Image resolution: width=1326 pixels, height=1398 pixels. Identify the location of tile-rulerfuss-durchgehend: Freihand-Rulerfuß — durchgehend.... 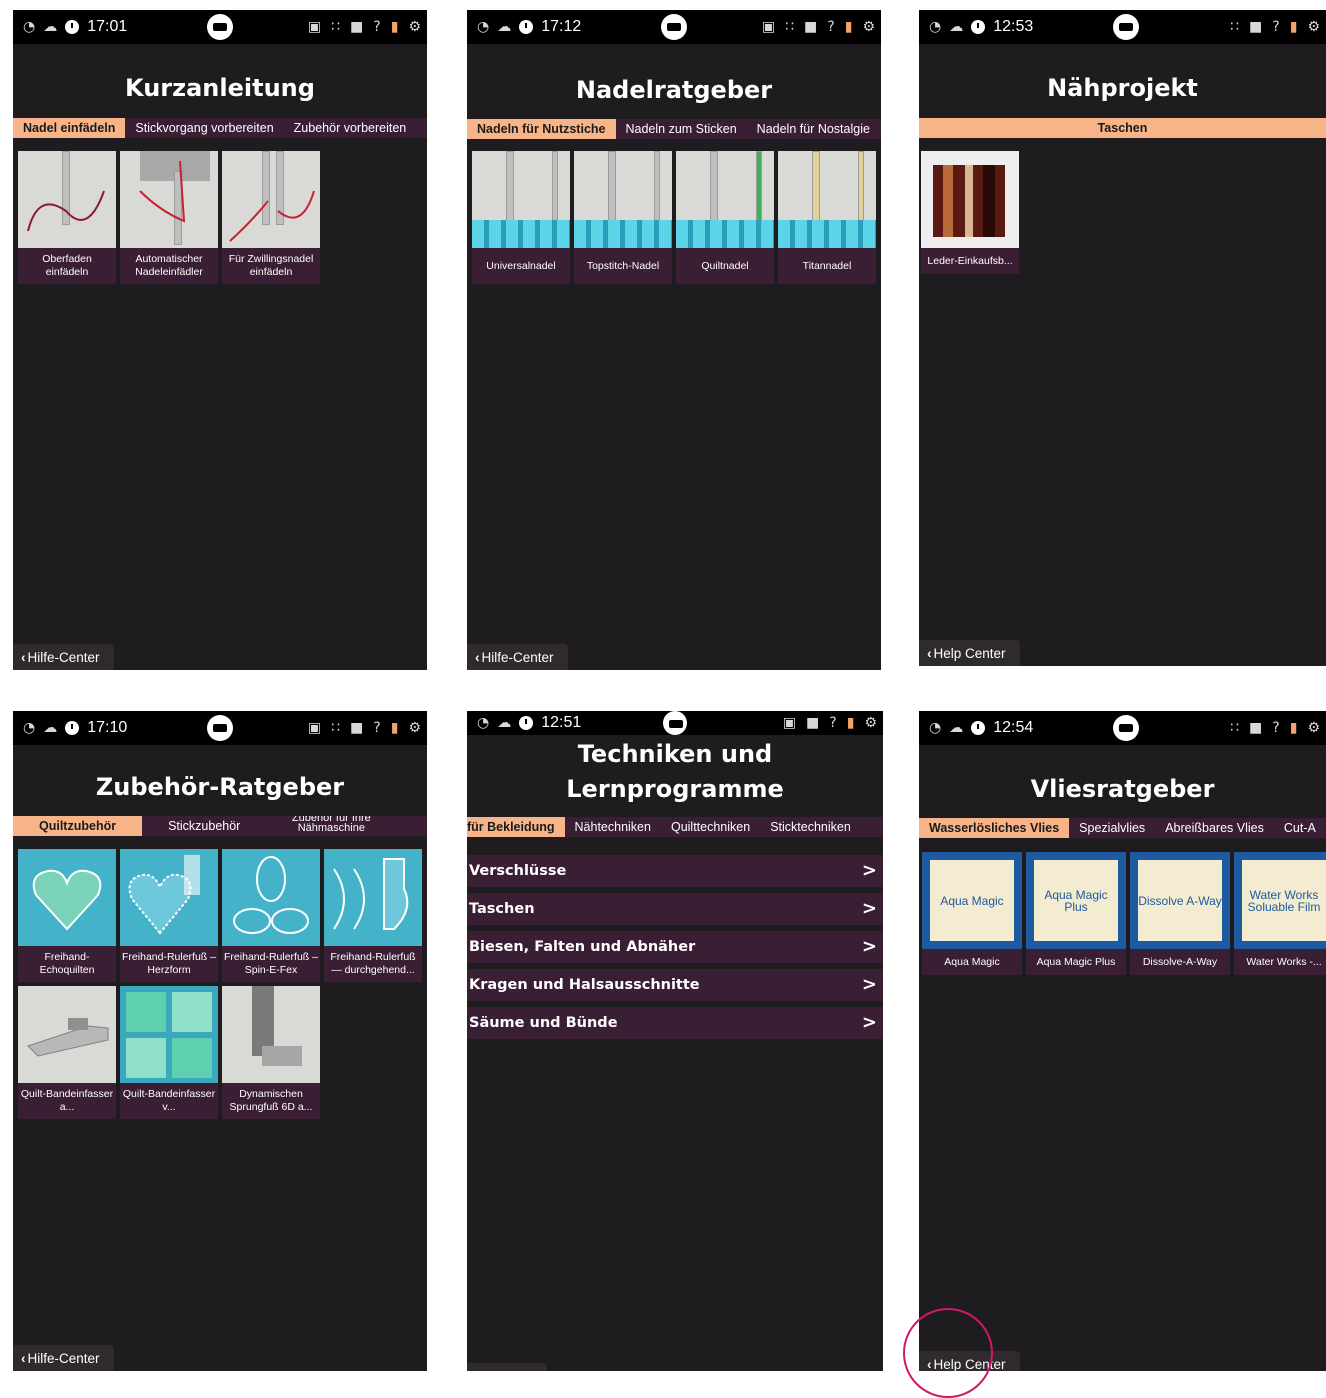
(373, 915).